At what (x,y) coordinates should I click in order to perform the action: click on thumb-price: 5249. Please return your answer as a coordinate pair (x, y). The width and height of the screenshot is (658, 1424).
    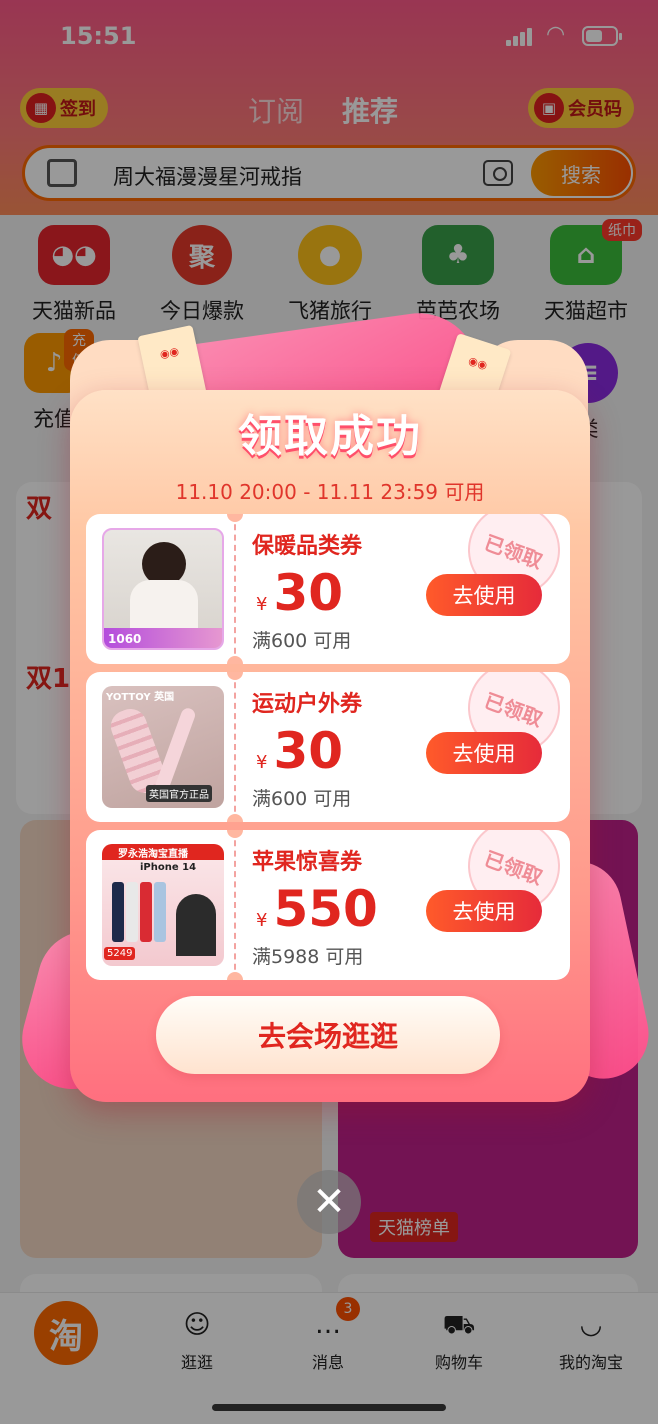
    Looking at the image, I should click on (120, 953).